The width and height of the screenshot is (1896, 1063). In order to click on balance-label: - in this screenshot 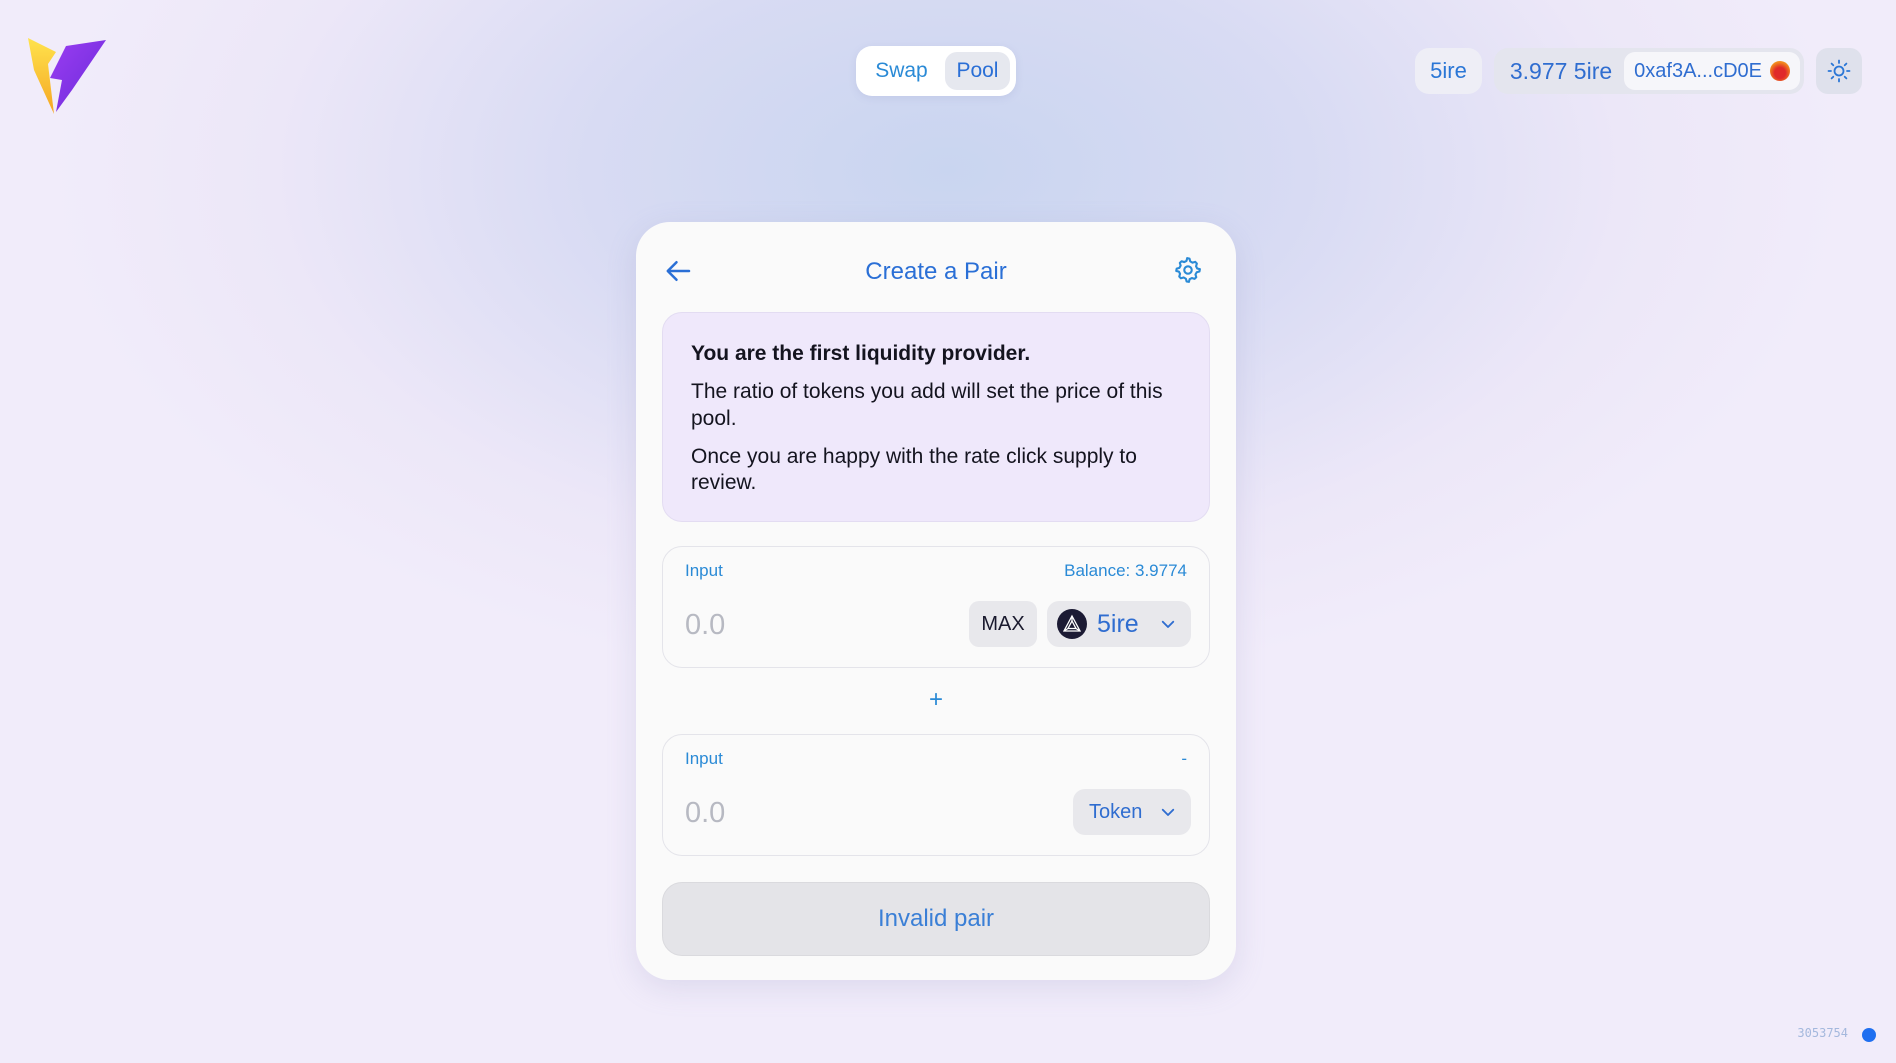, I will do `click(1184, 758)`.